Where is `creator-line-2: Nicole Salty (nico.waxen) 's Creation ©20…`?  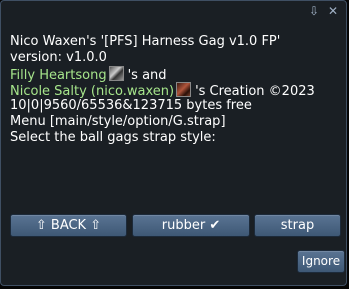 creator-line-2: Nicole Salty (nico.waxen) 's Creation ©20… is located at coordinates (175, 90).